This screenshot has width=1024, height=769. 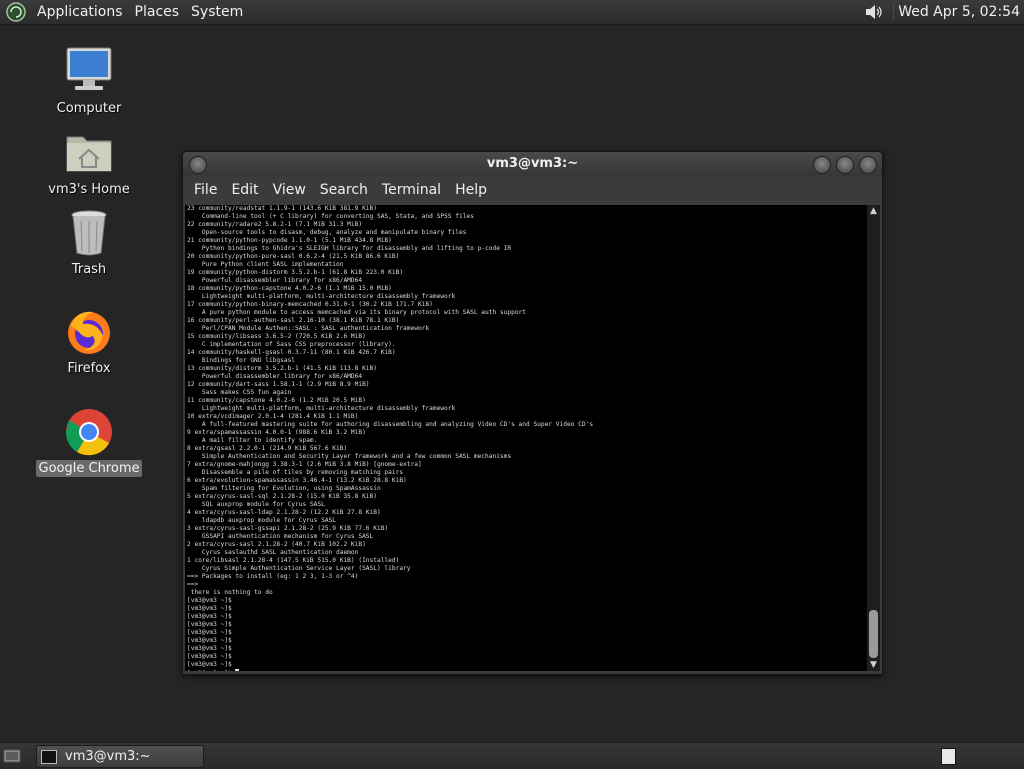 What do you see at coordinates (89, 332) in the screenshot?
I see `firefox-icon` at bounding box center [89, 332].